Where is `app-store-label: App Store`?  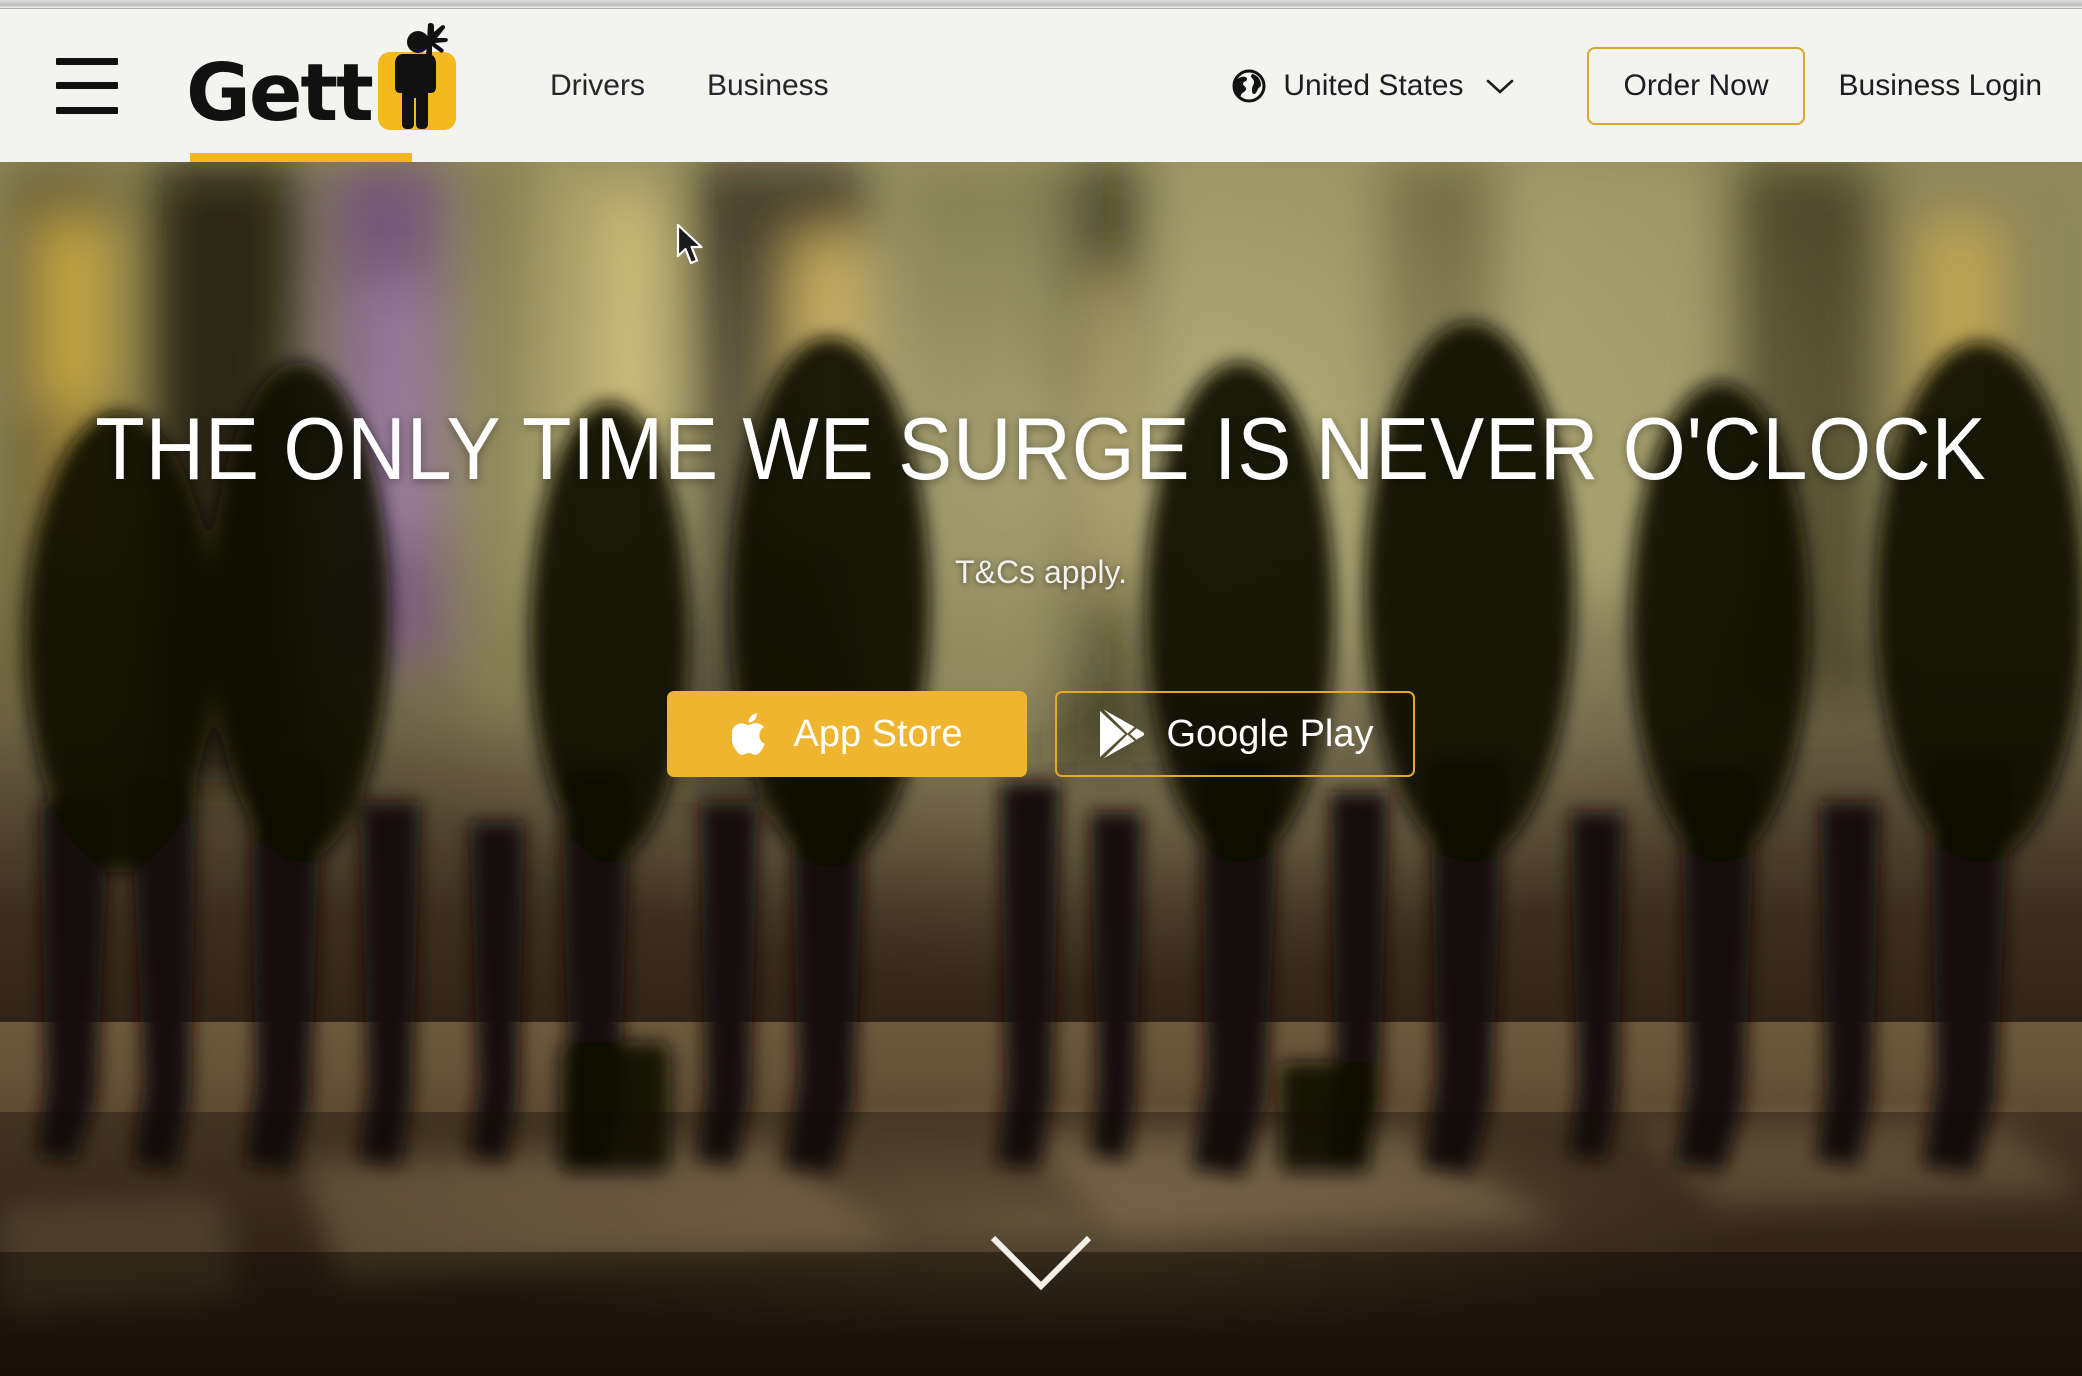
app-store-label: App Store is located at coordinates (878, 733).